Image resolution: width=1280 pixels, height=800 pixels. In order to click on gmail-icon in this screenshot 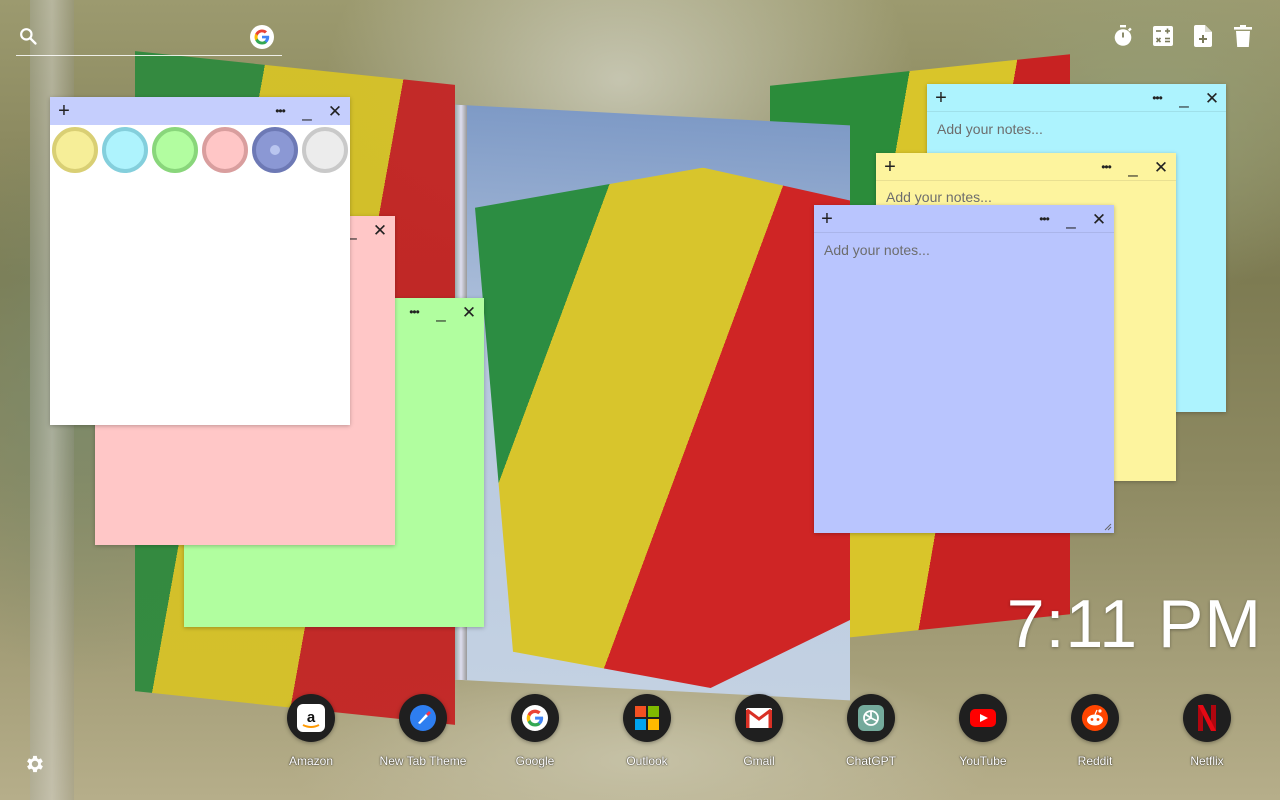, I will do `click(759, 718)`.